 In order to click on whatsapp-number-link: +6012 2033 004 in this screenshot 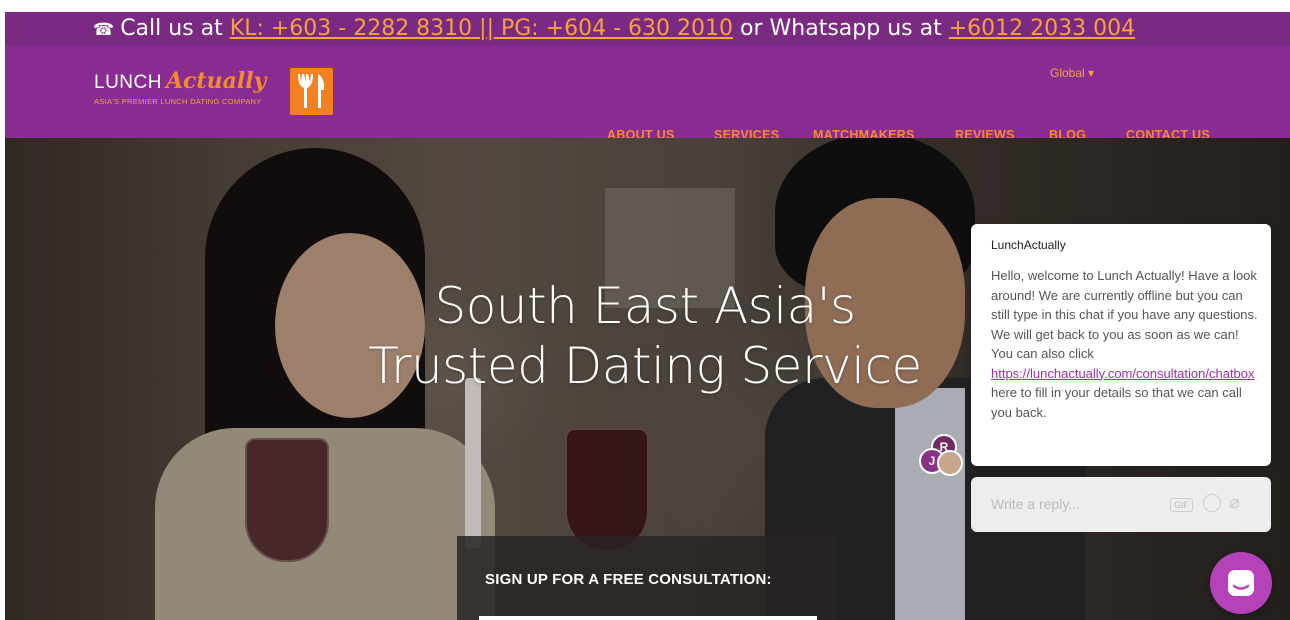, I will do `click(1042, 28)`.